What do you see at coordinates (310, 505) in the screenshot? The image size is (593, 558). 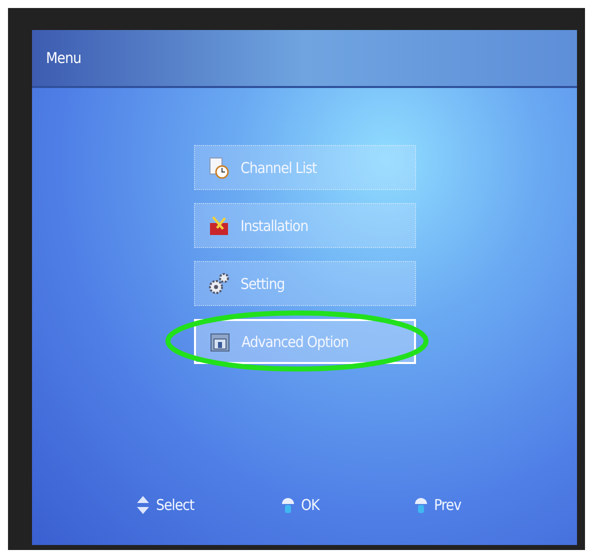 I see `key-hint-label: OK` at bounding box center [310, 505].